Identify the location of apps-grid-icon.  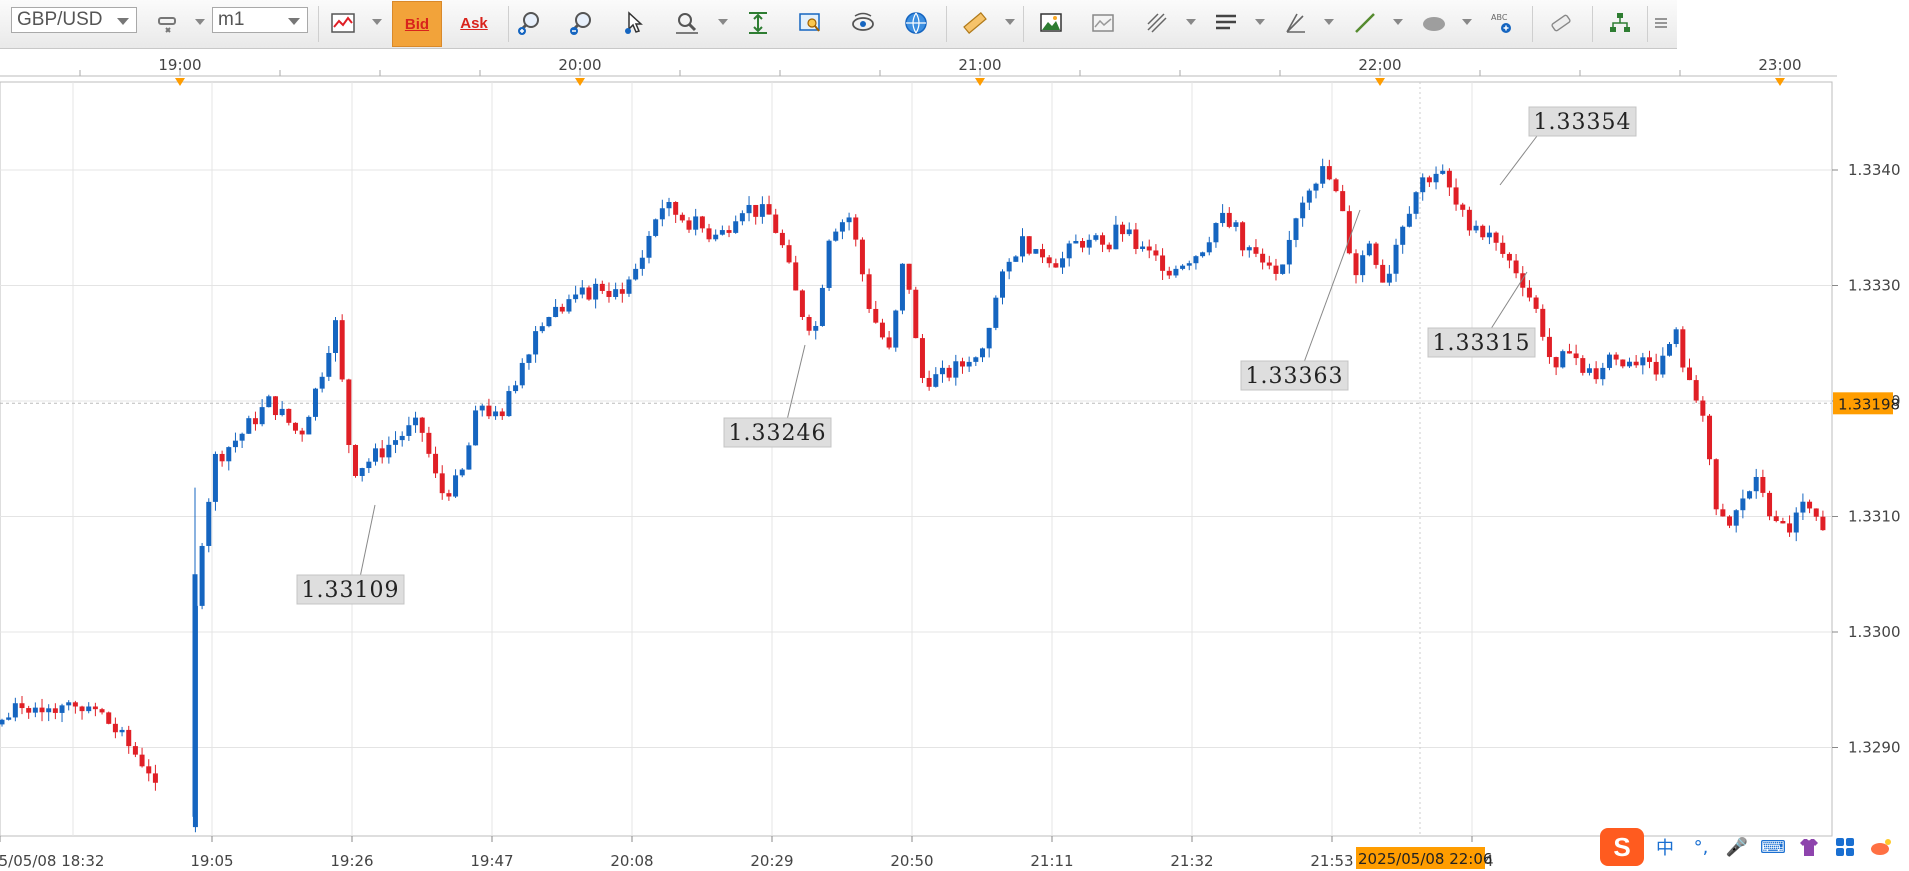
(1845, 847).